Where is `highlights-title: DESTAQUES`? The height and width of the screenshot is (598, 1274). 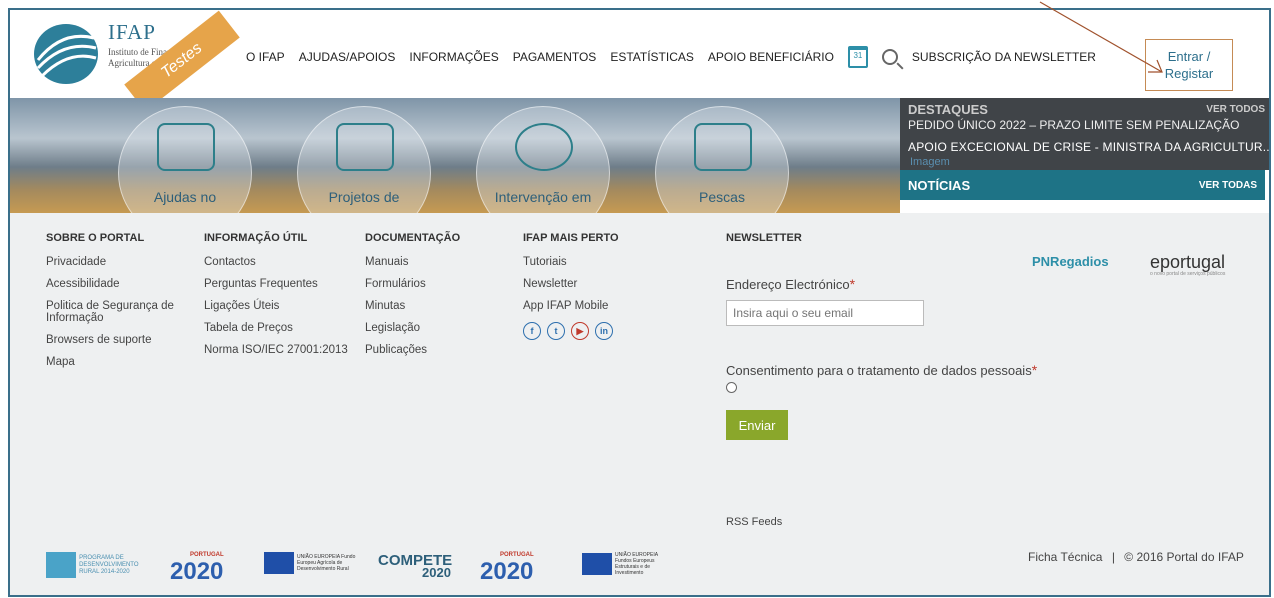 highlights-title: DESTAQUES is located at coordinates (948, 109).